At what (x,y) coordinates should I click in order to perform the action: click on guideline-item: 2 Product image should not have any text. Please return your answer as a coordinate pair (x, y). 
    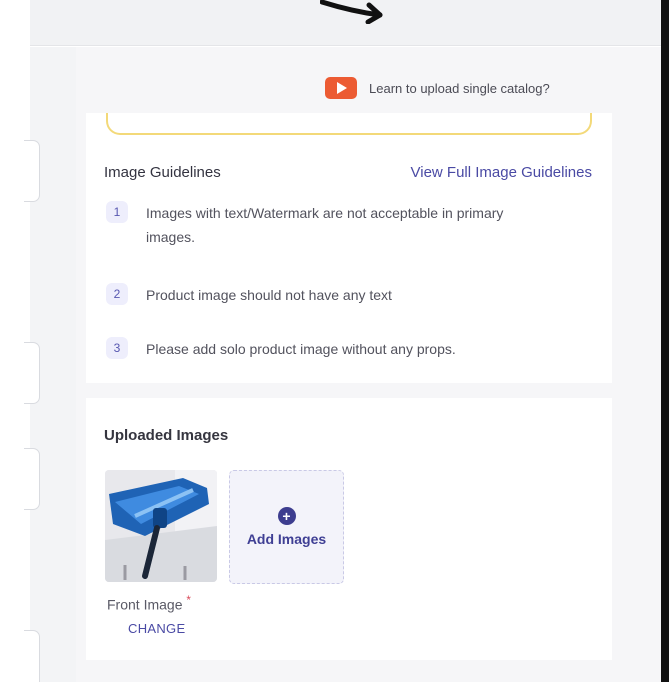
    Looking at the image, I should click on (331, 295).